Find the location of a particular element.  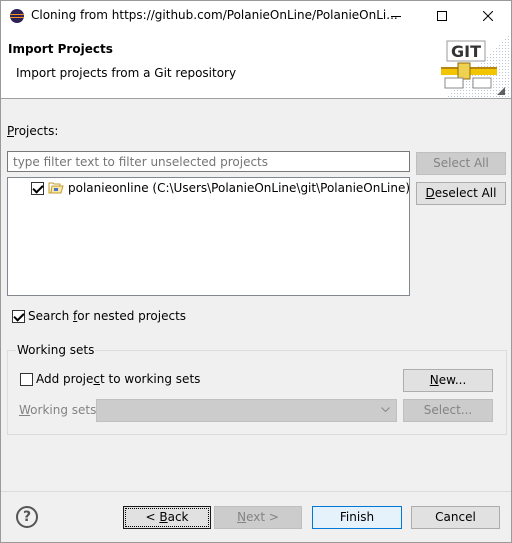

maximize-icon is located at coordinates (442, 16).